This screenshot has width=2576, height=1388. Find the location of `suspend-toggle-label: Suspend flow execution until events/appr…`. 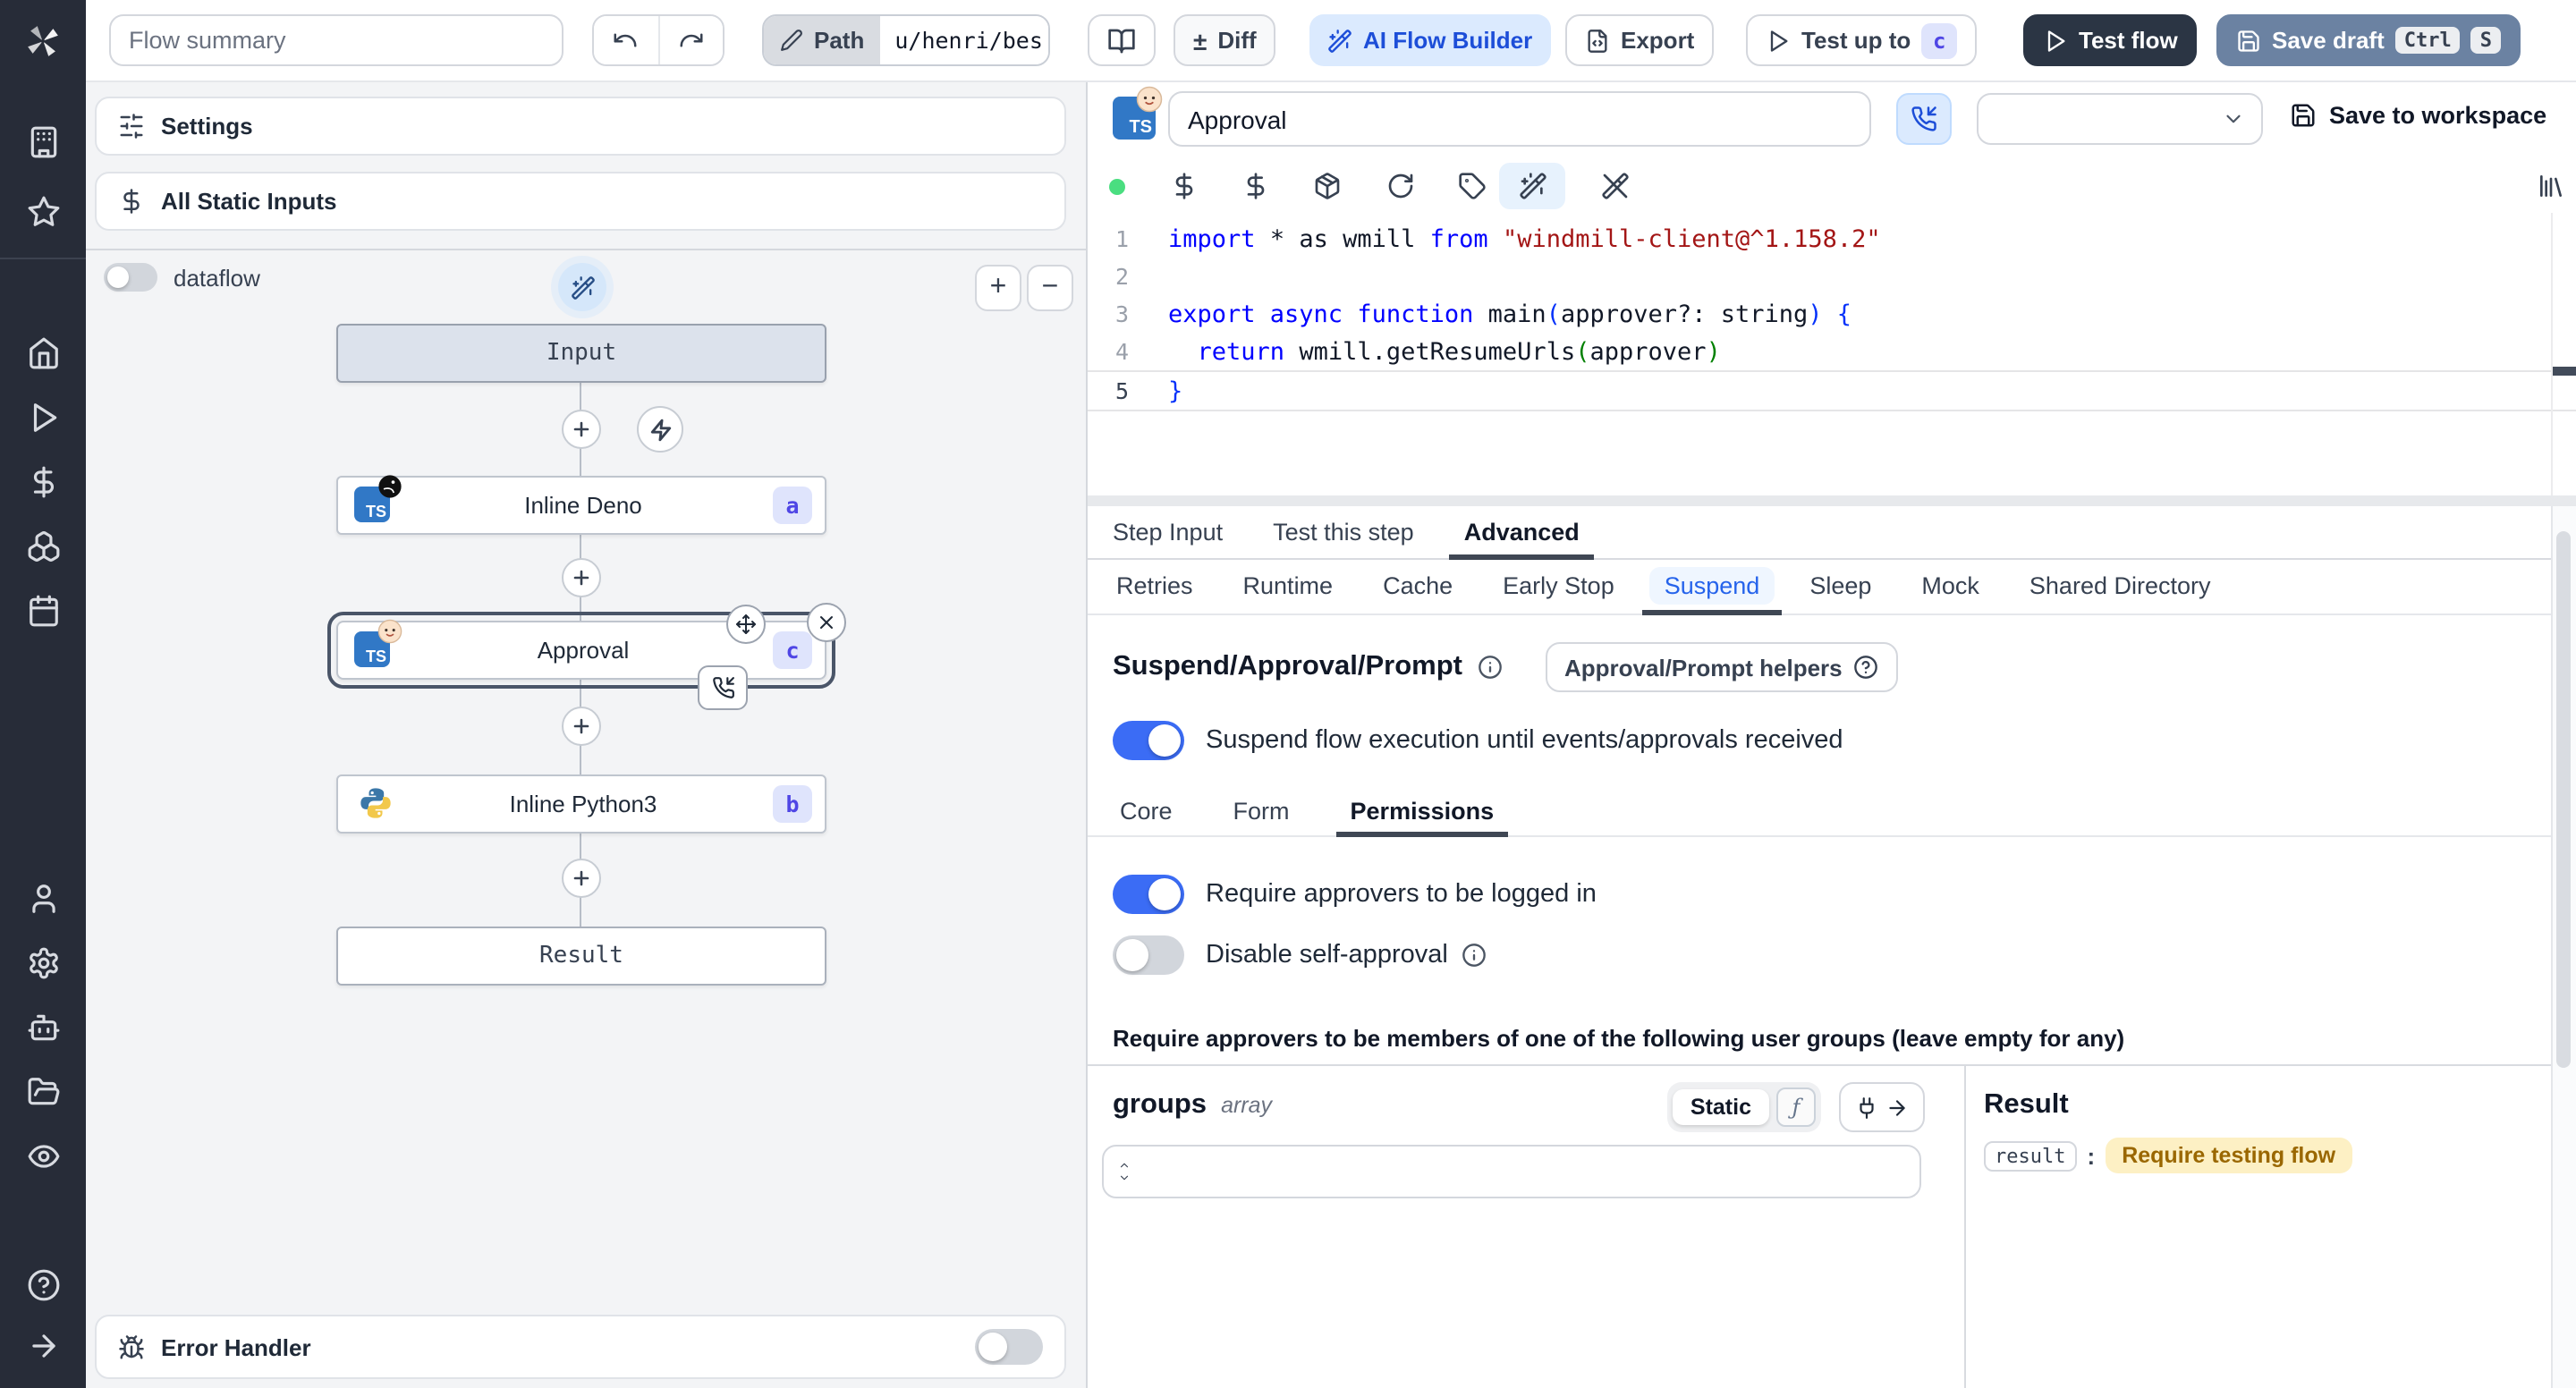

suspend-toggle-label: Suspend flow execution until events/appr… is located at coordinates (1524, 740).